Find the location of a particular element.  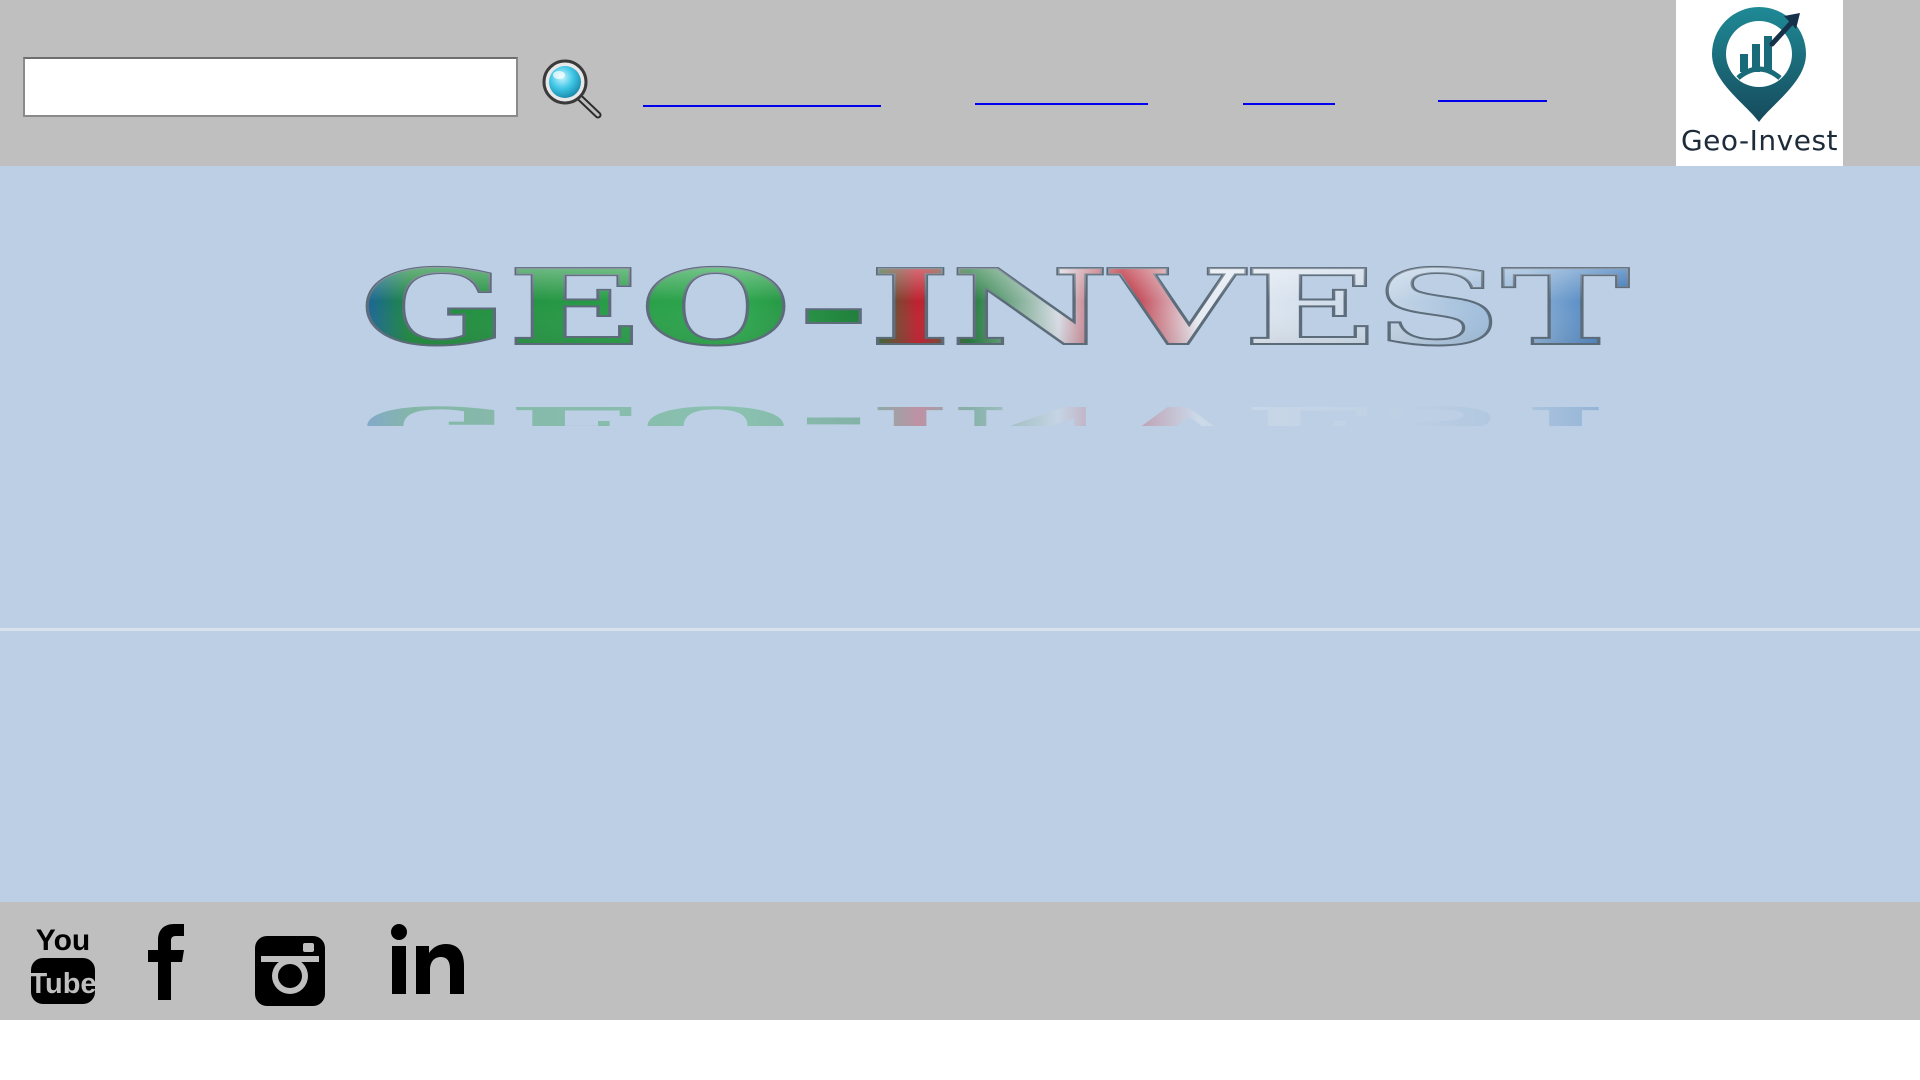

youtube-icon: You Tube is located at coordinates (63, 964).